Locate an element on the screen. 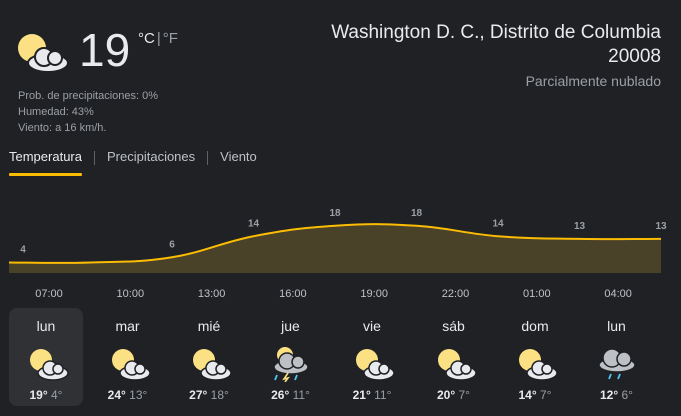 This screenshot has width=681, height=416. tick-label: 10:00 is located at coordinates (131, 294).